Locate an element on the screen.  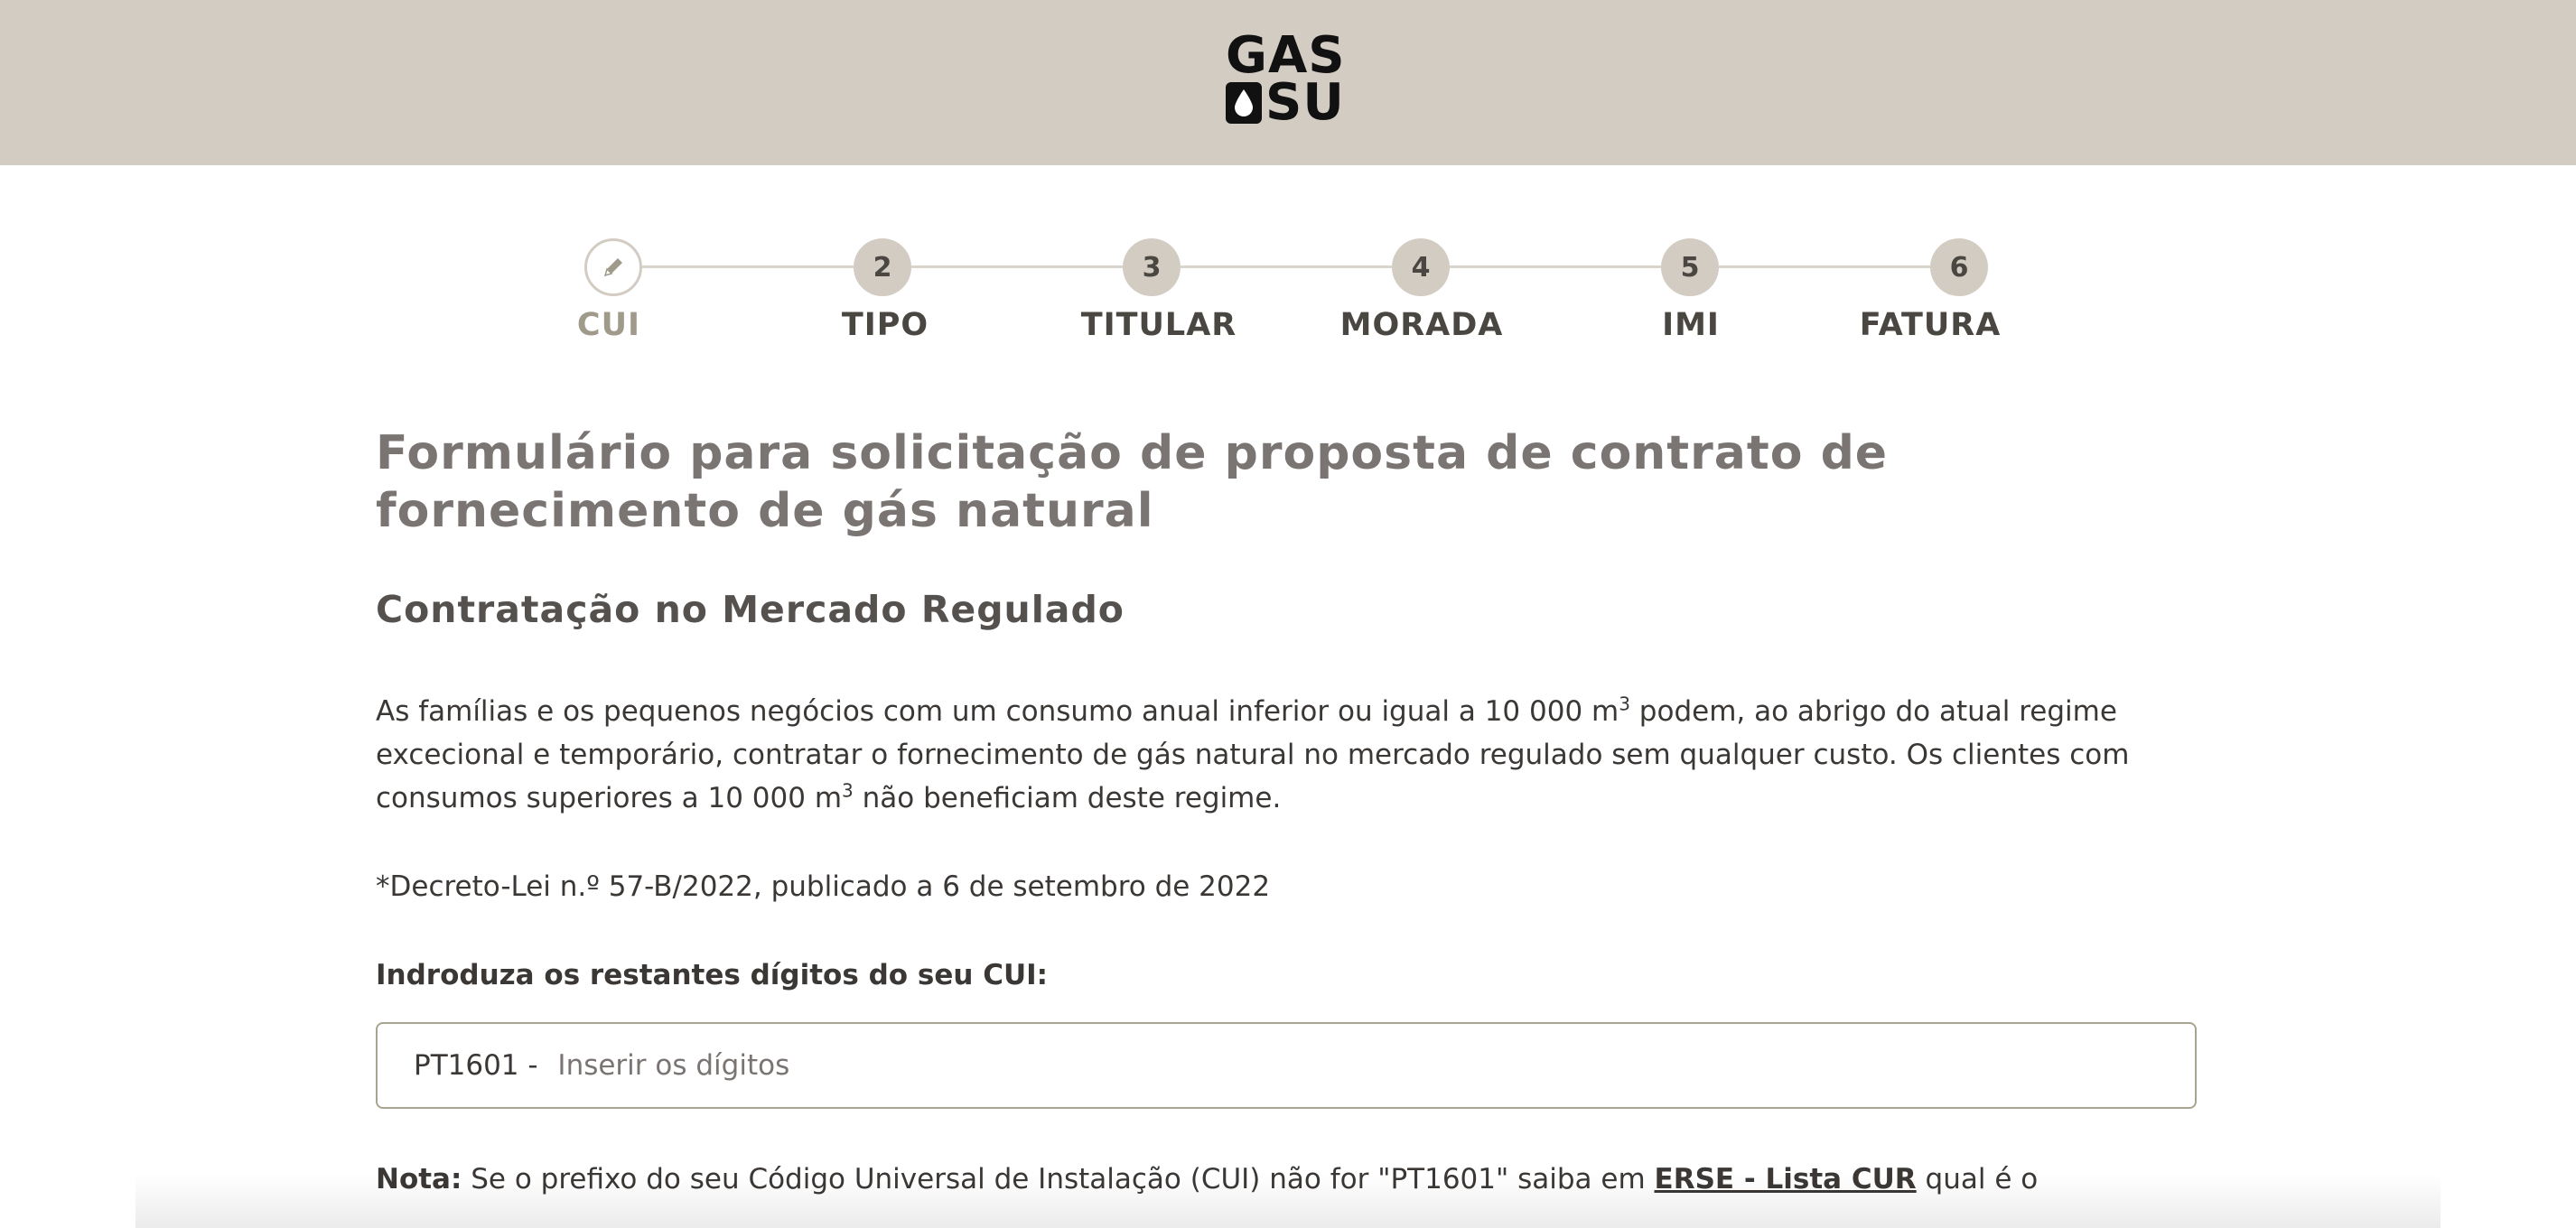
logo-line-2: SU is located at coordinates (1285, 103).